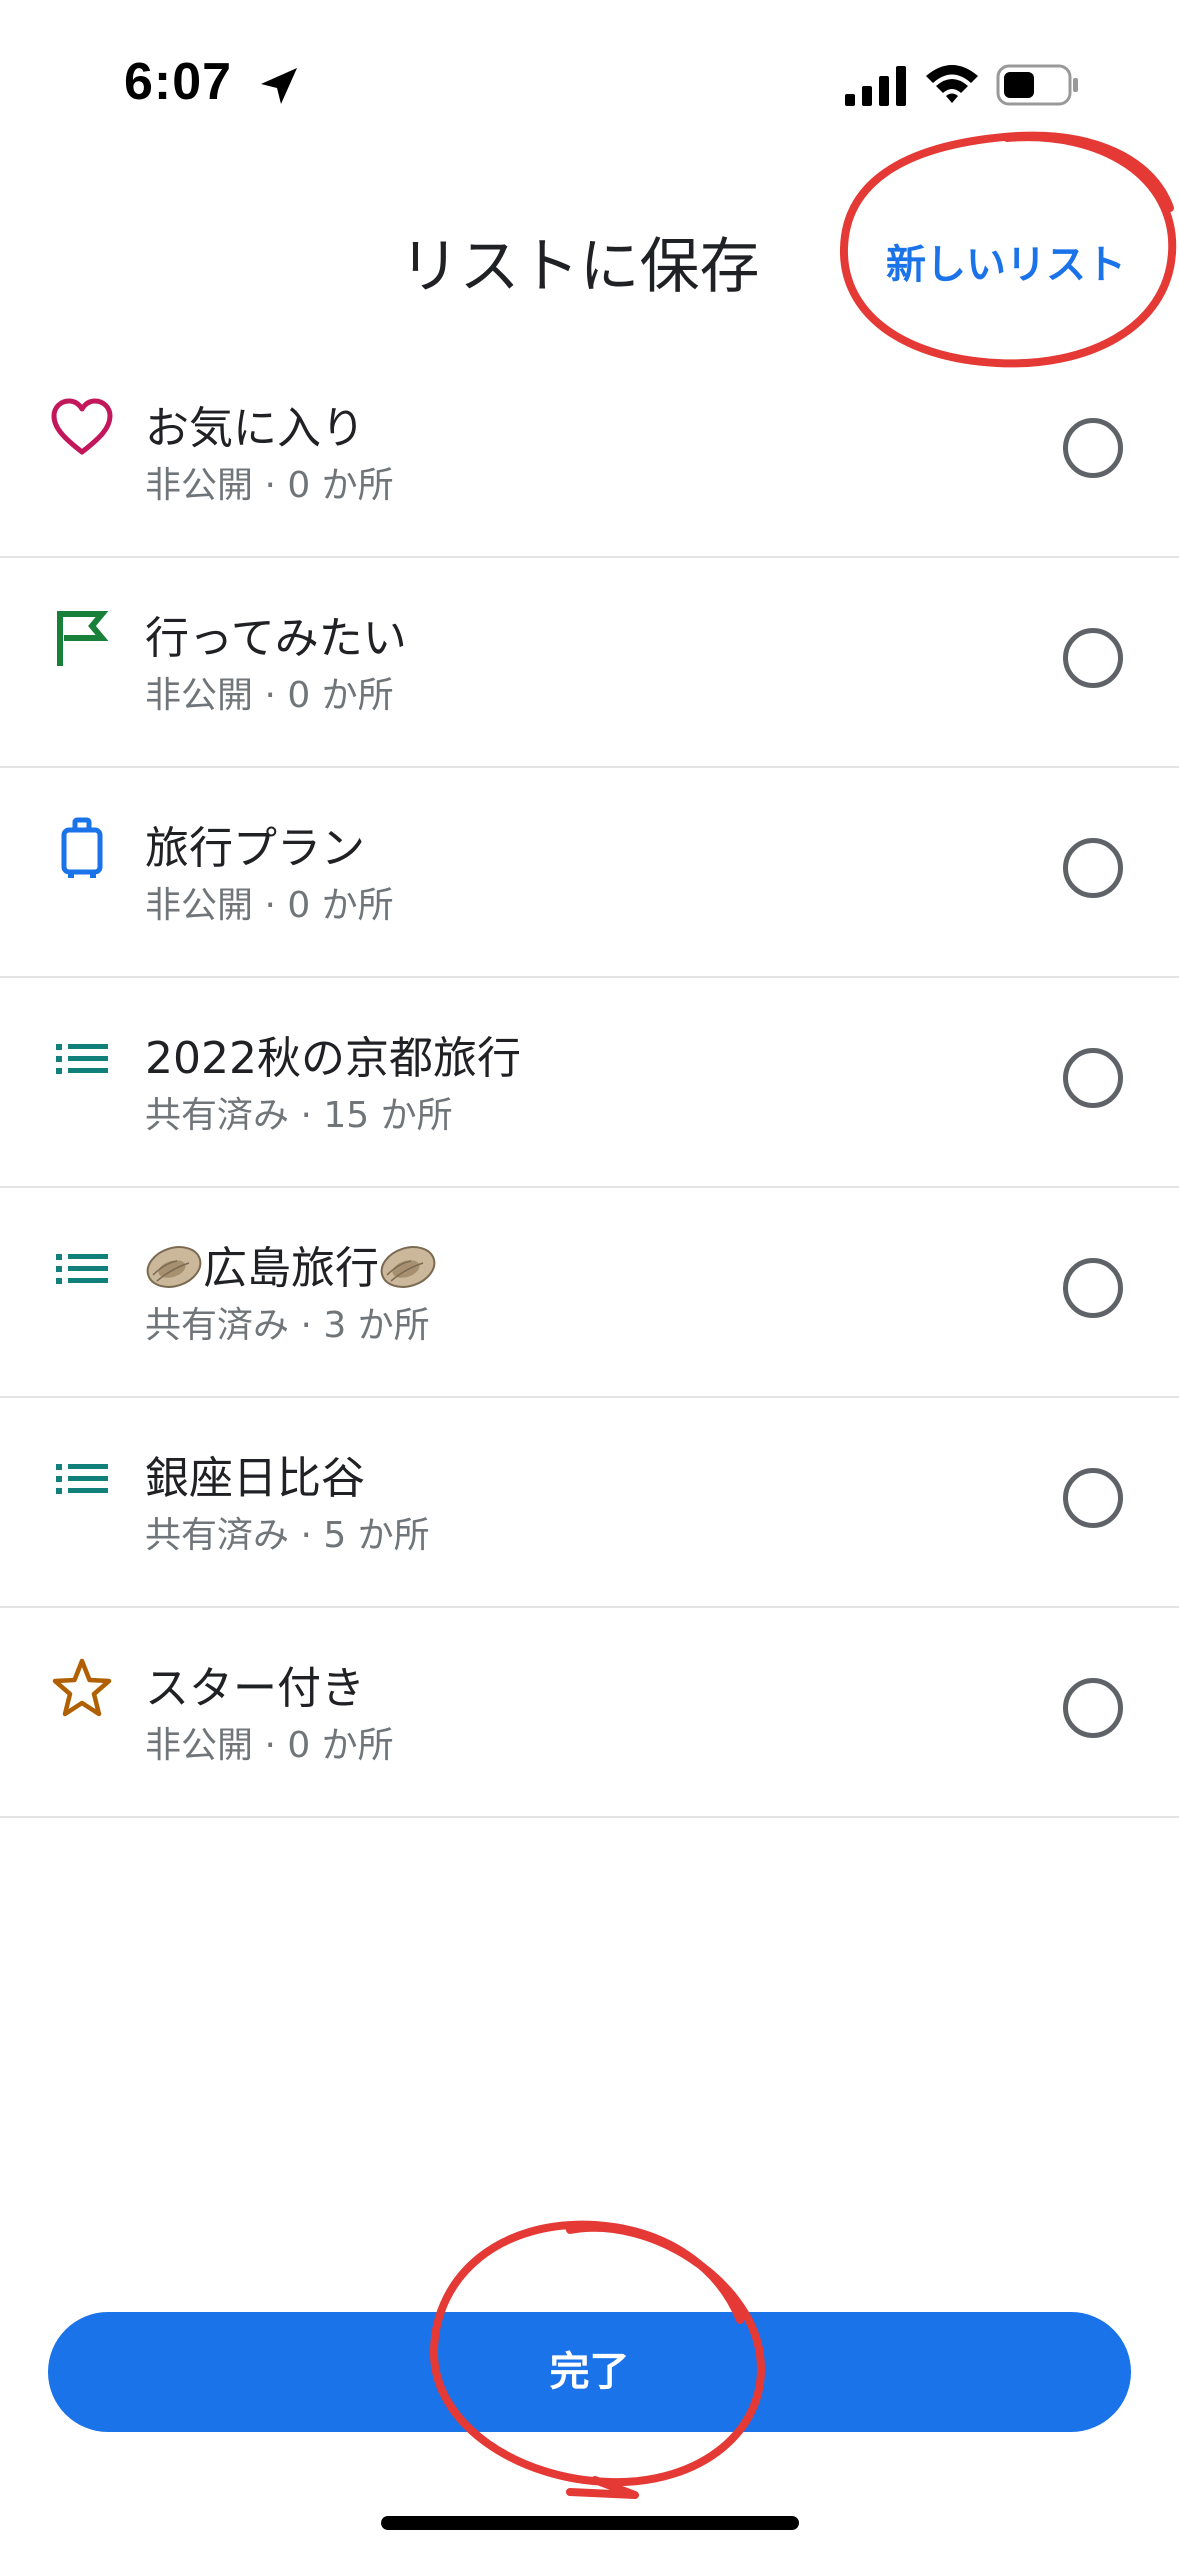 The width and height of the screenshot is (1179, 2556). What do you see at coordinates (589, 1713) in the screenshot?
I see `list-item-starred: スター付き 非公開 · 0 か所` at bounding box center [589, 1713].